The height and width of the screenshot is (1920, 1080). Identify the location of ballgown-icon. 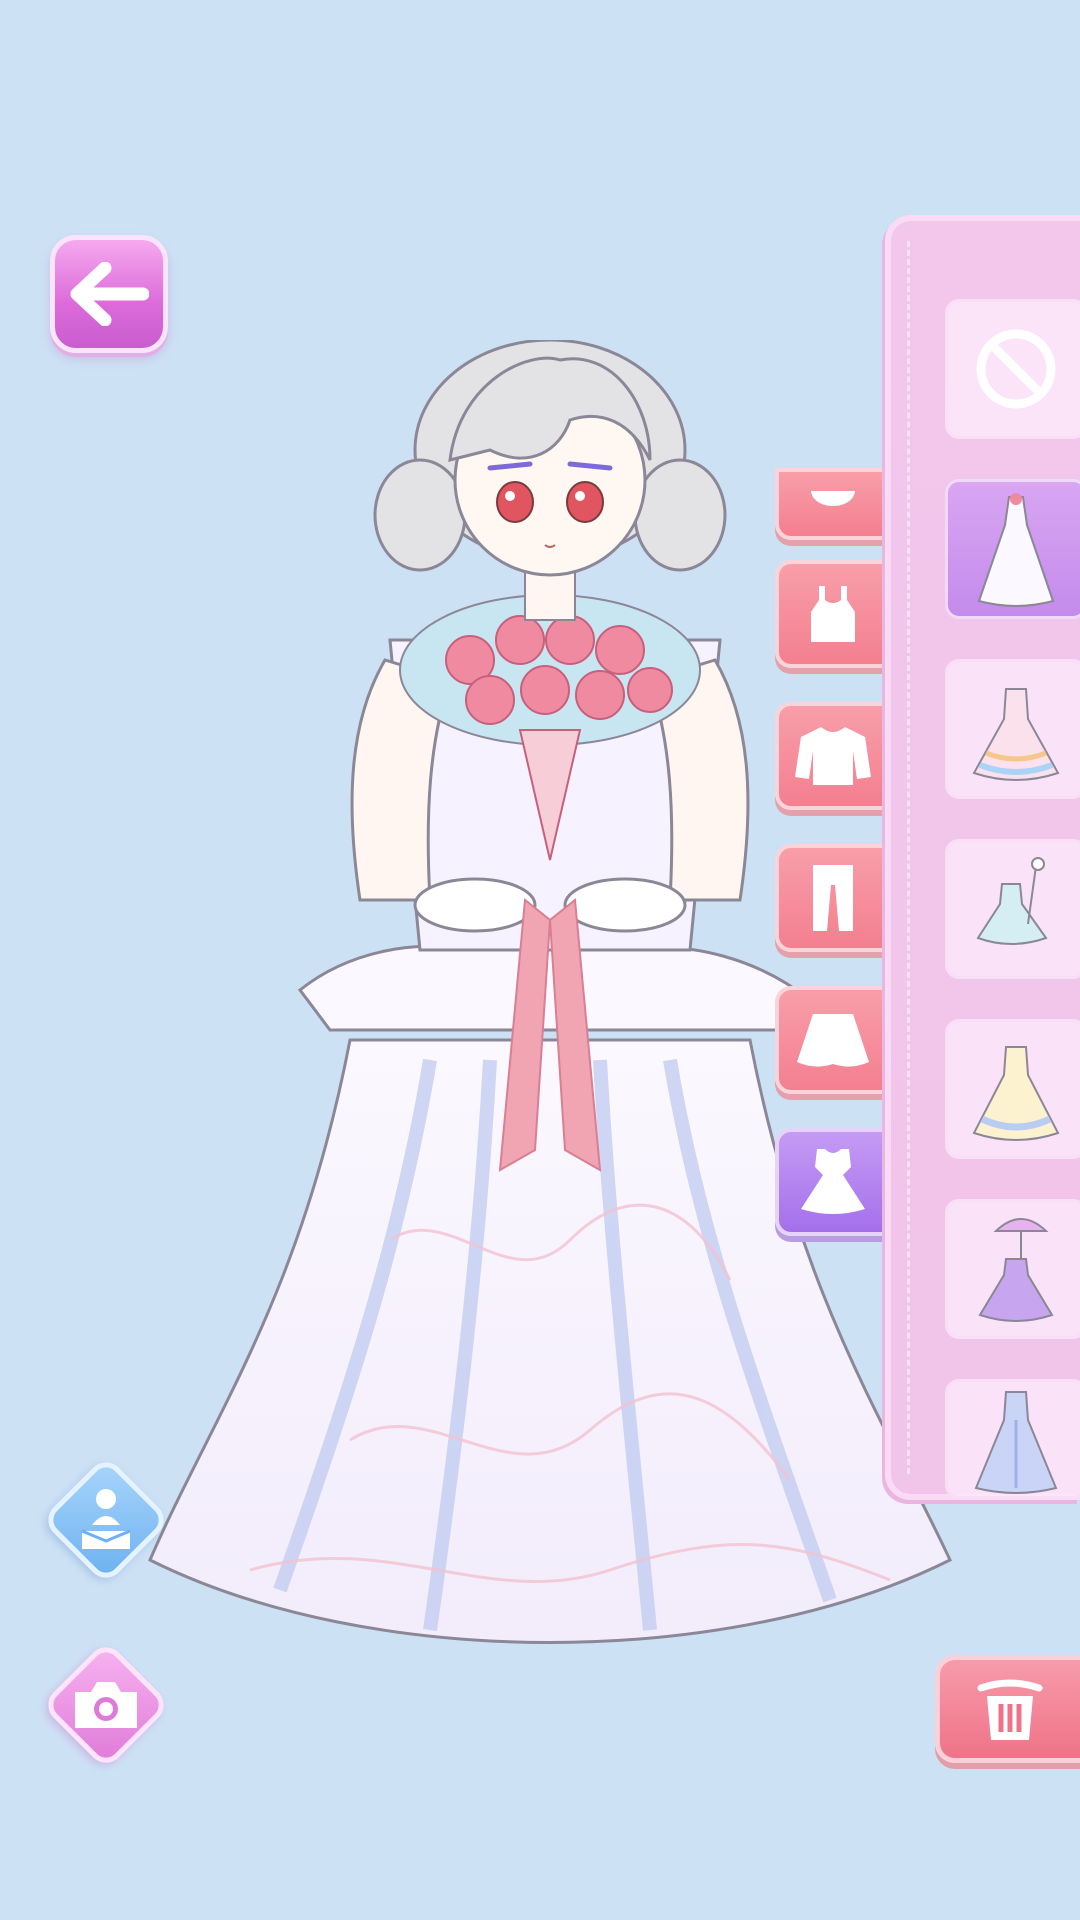
(1016, 1093).